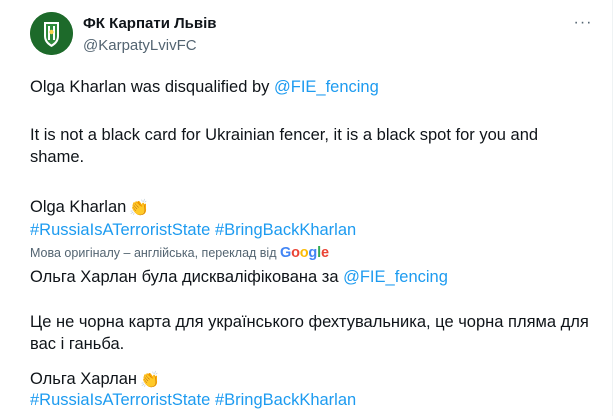  Describe the element at coordinates (78, 207) in the screenshot. I see `tweet-text: Olga Kharlan` at that location.